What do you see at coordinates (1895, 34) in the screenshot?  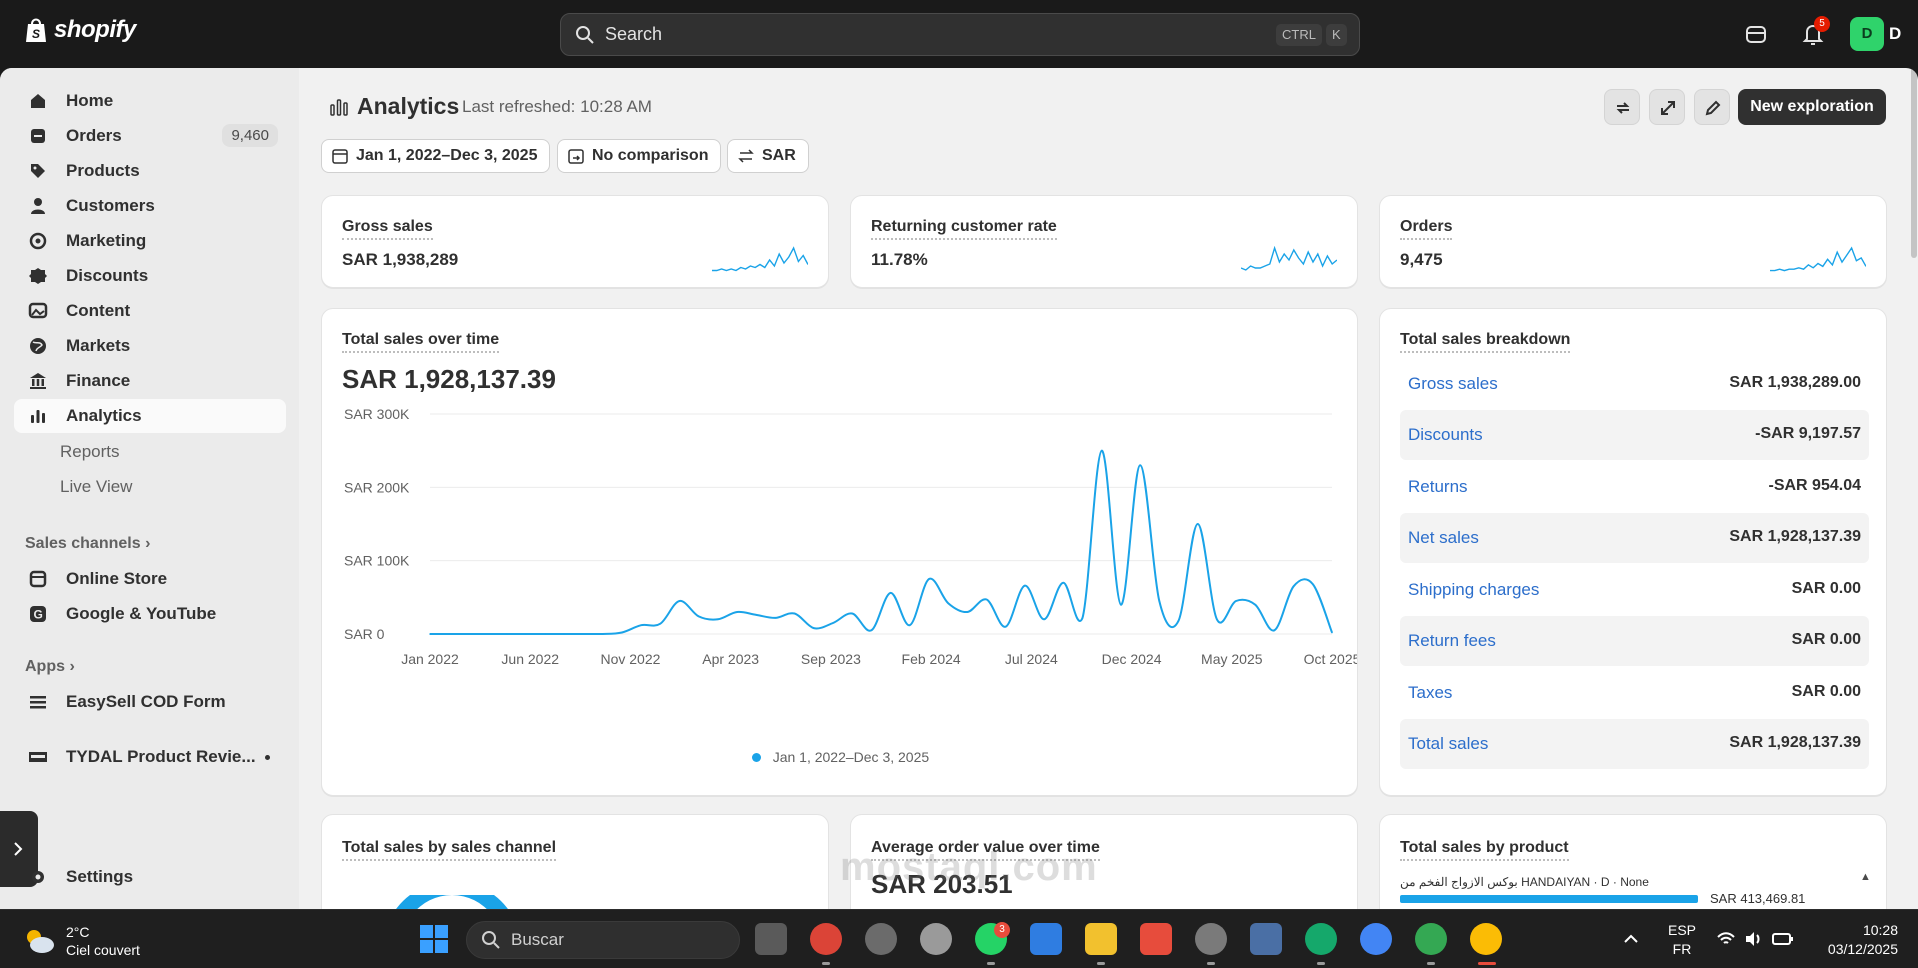 I see `user-initial: D` at bounding box center [1895, 34].